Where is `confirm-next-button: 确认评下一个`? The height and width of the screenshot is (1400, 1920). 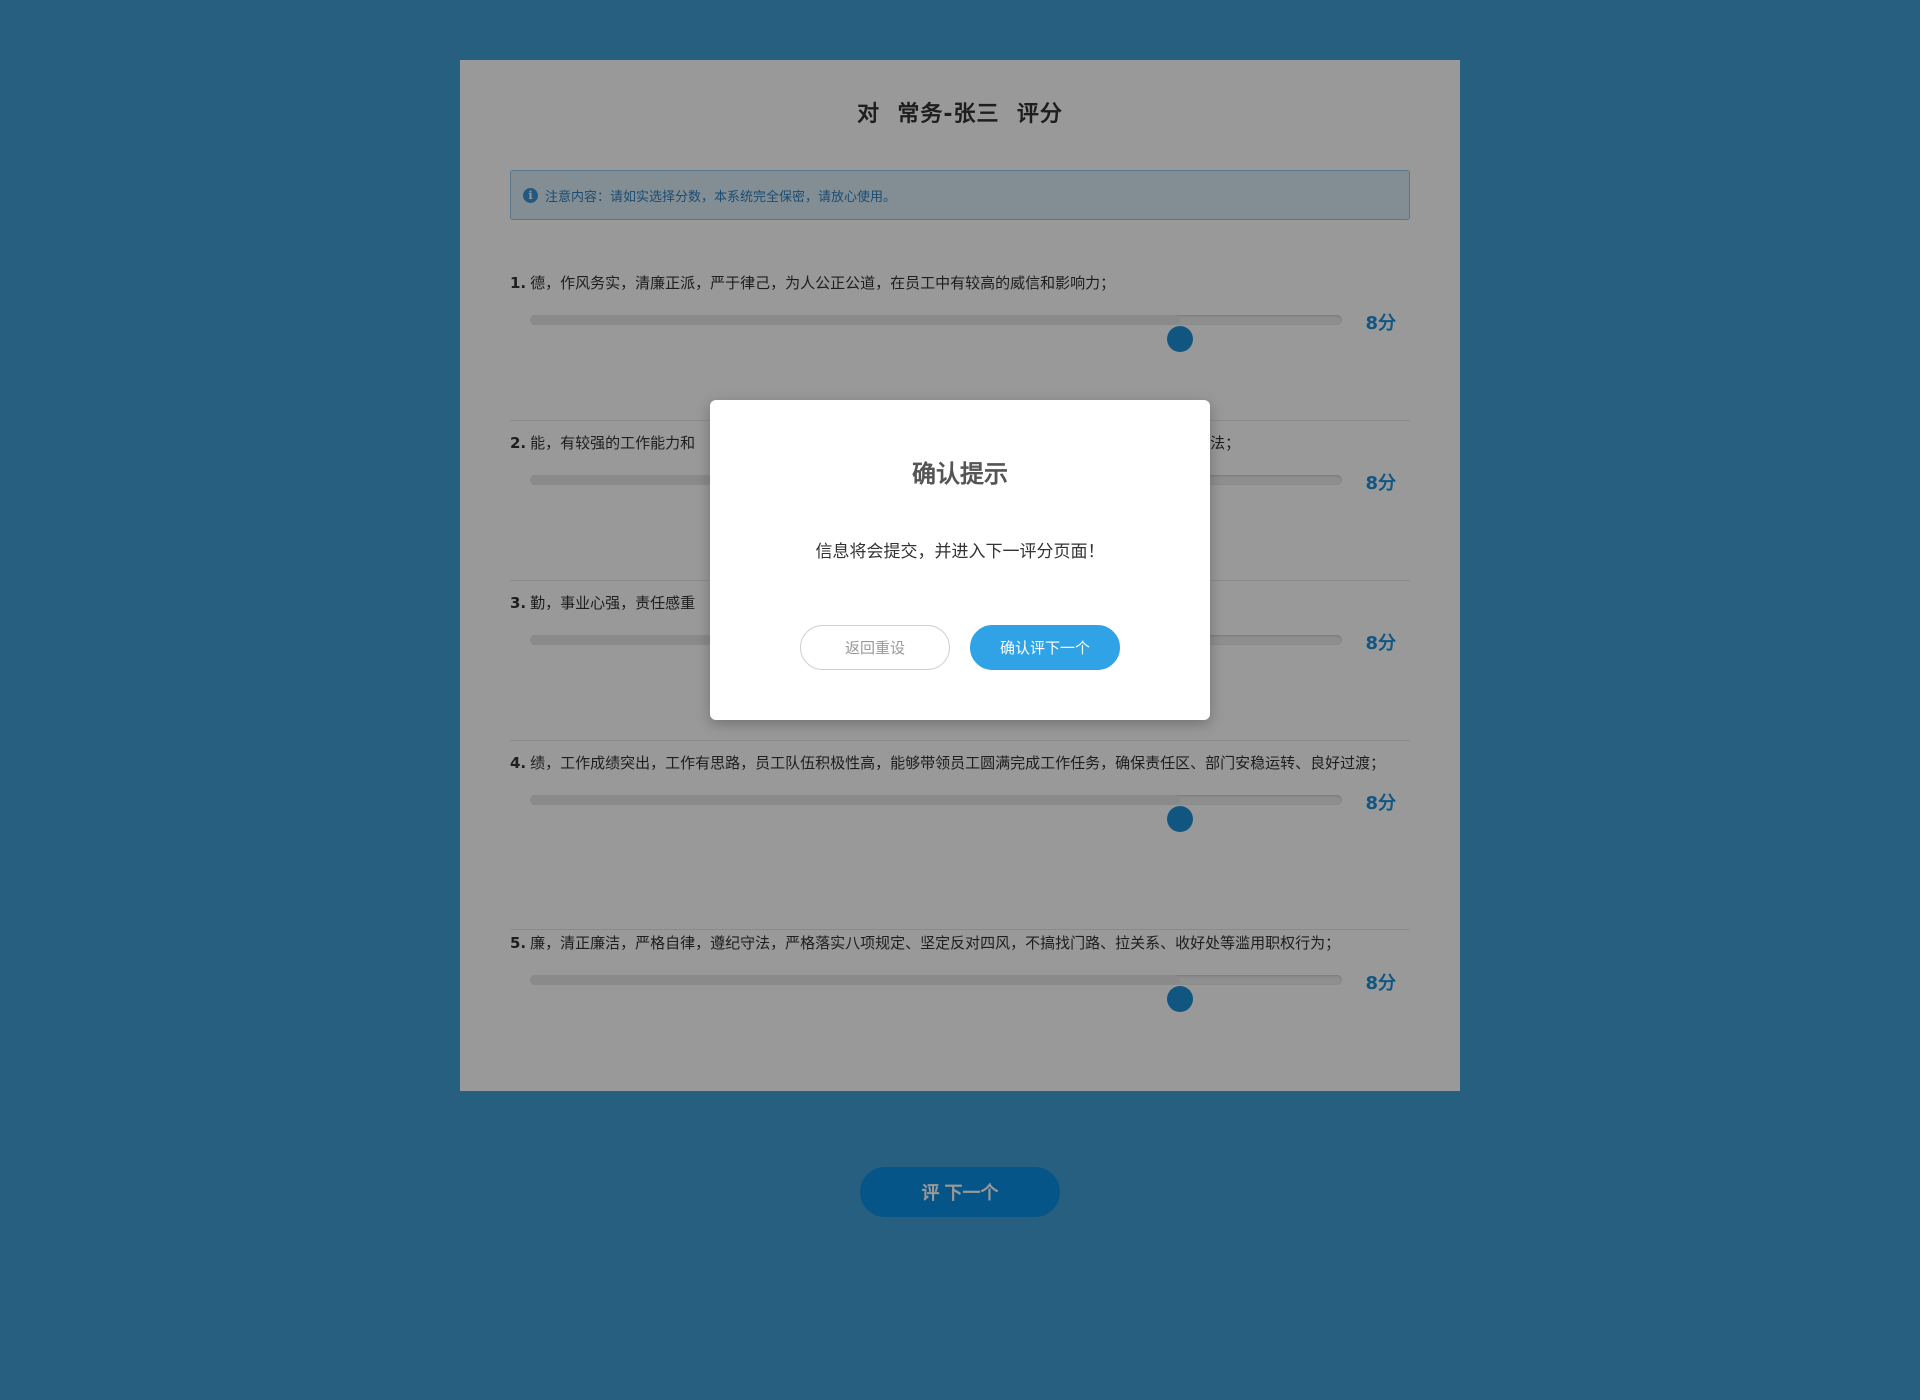
confirm-next-button: 确认评下一个 is located at coordinates (1045, 647).